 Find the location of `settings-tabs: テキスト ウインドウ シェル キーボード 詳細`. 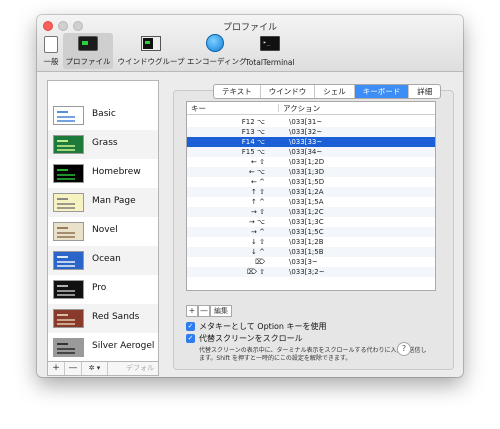

settings-tabs: テキスト ウインドウ シェル キーボード 詳細 is located at coordinates (327, 91).